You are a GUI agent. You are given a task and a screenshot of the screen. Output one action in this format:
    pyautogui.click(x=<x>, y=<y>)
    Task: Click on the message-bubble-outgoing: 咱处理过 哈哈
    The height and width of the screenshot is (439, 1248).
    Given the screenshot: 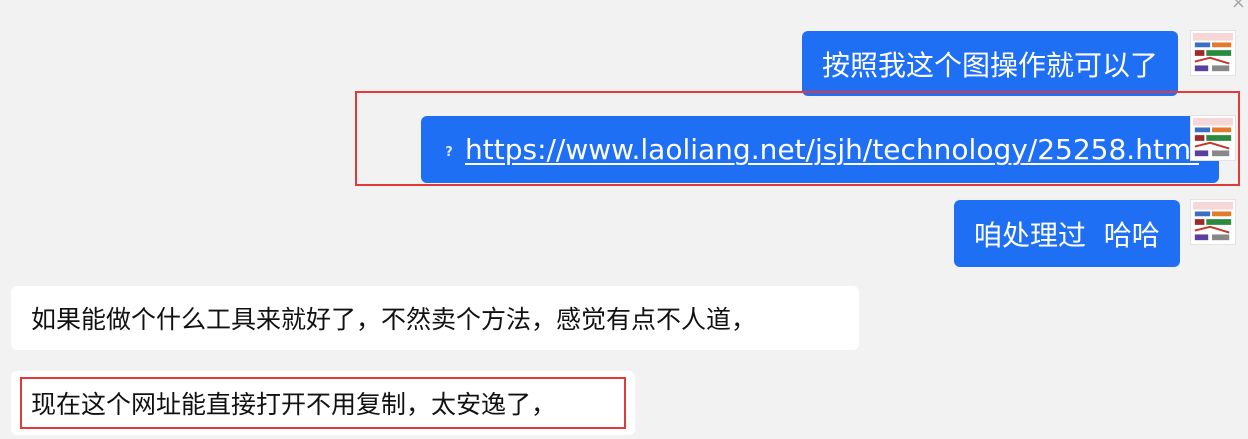 What is the action you would take?
    pyautogui.click(x=1067, y=233)
    